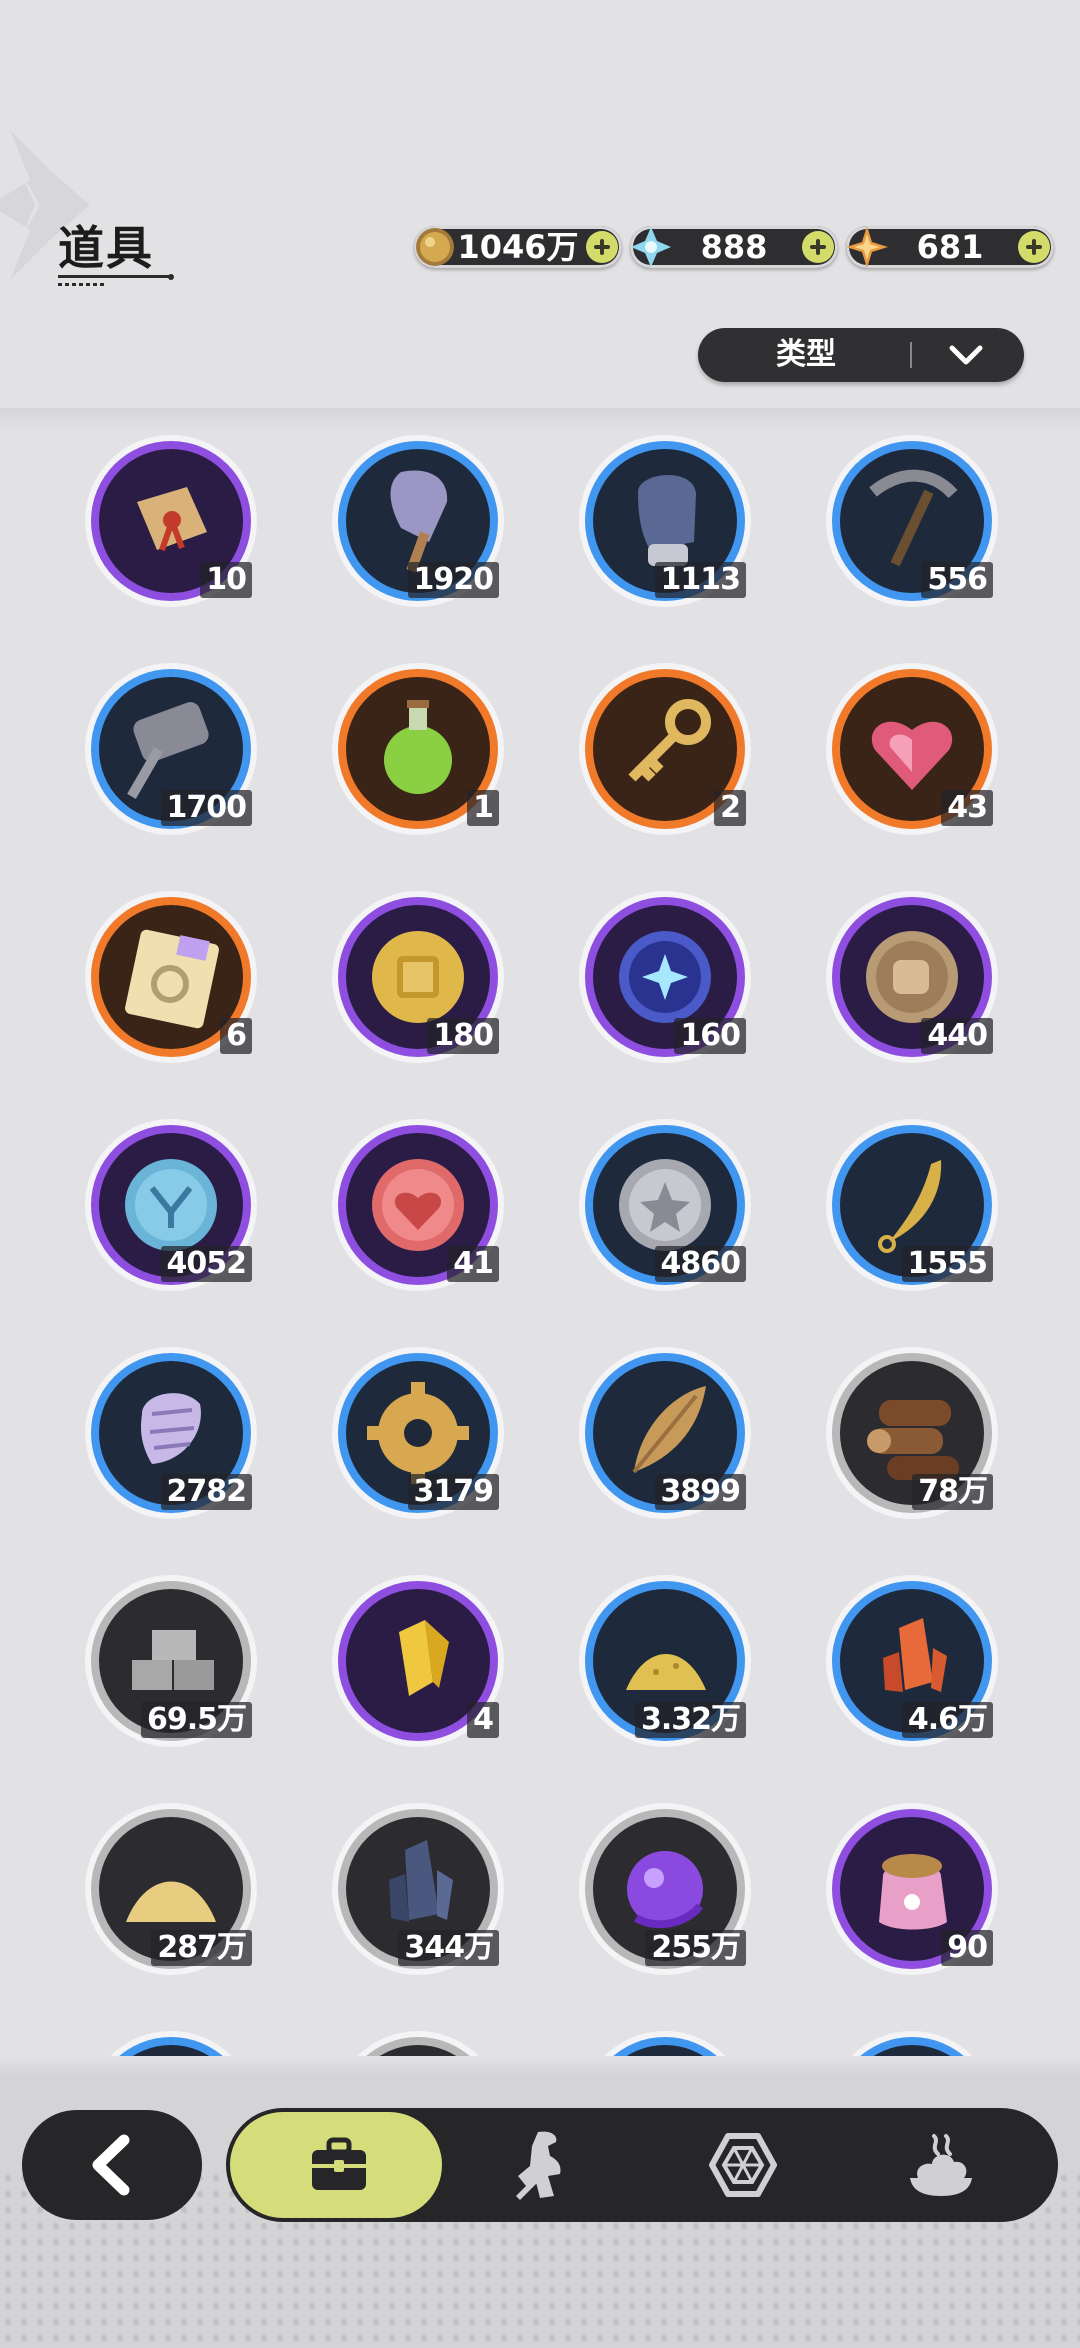 The image size is (1080, 2348). What do you see at coordinates (912, 1433) in the screenshot?
I see `item-slot: 78万` at bounding box center [912, 1433].